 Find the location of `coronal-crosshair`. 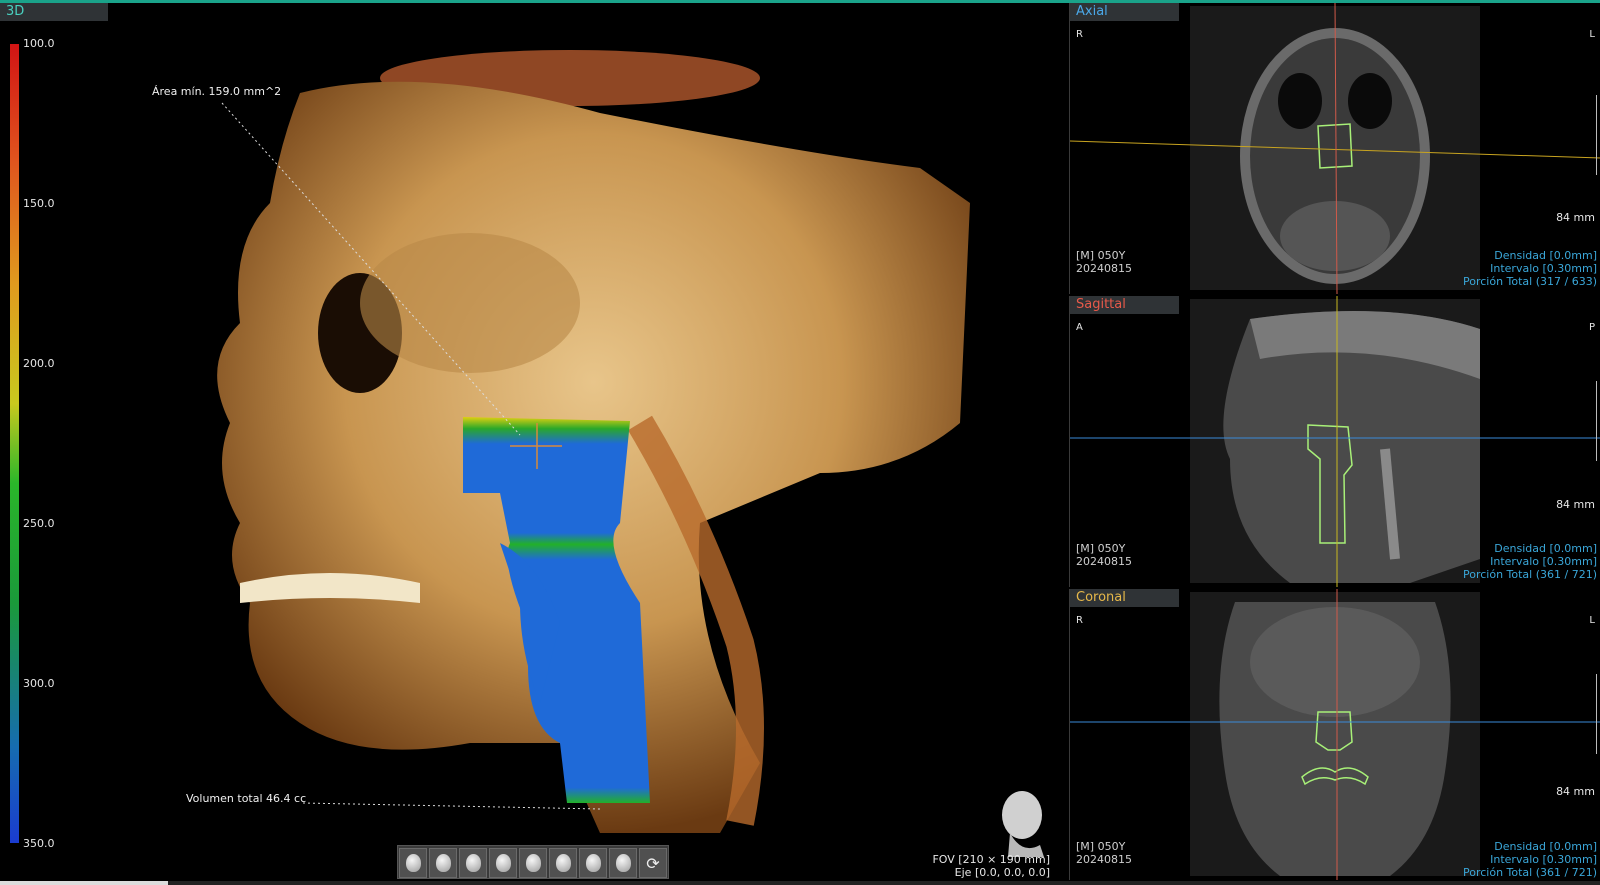

coronal-crosshair is located at coordinates (1335, 734).